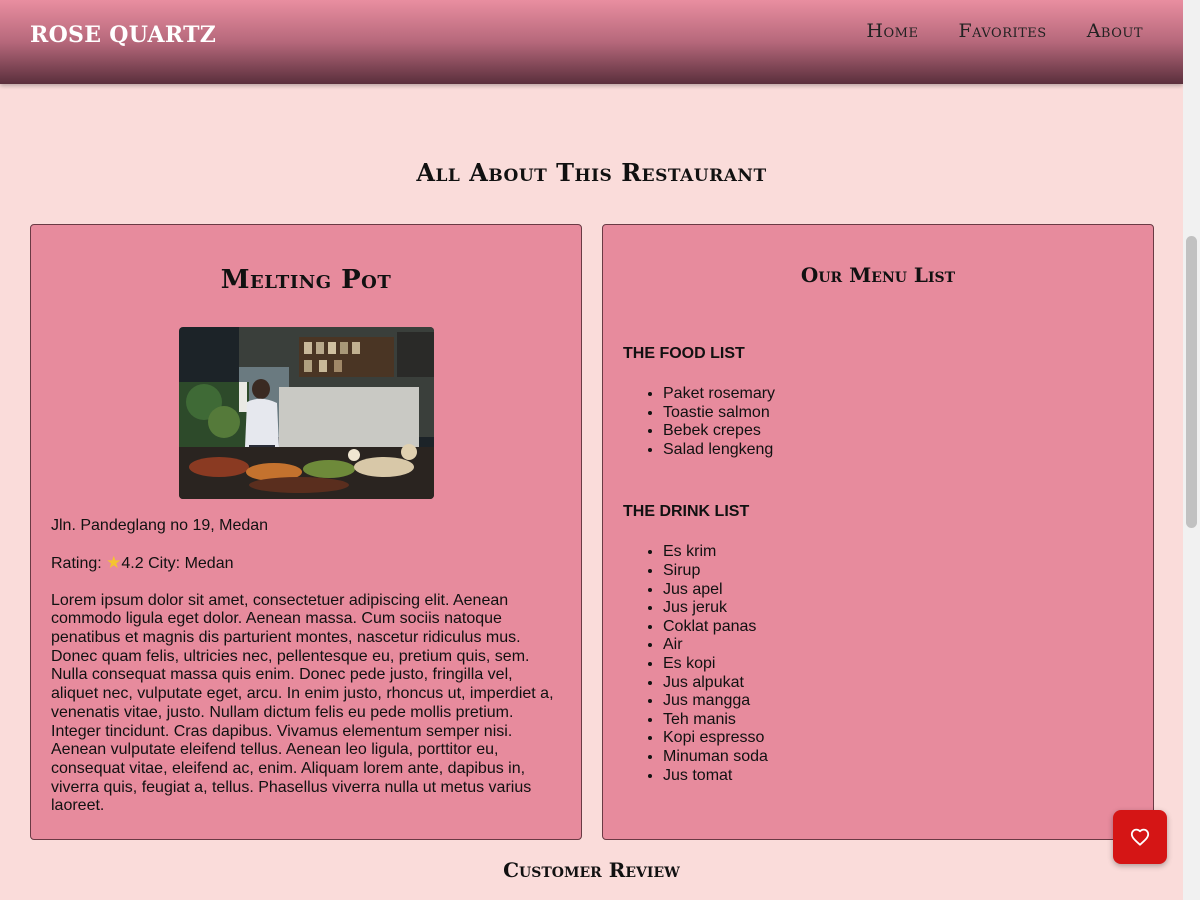 The height and width of the screenshot is (900, 1200). Describe the element at coordinates (306, 280) in the screenshot. I see `restaurant-name: Melting Pot` at that location.